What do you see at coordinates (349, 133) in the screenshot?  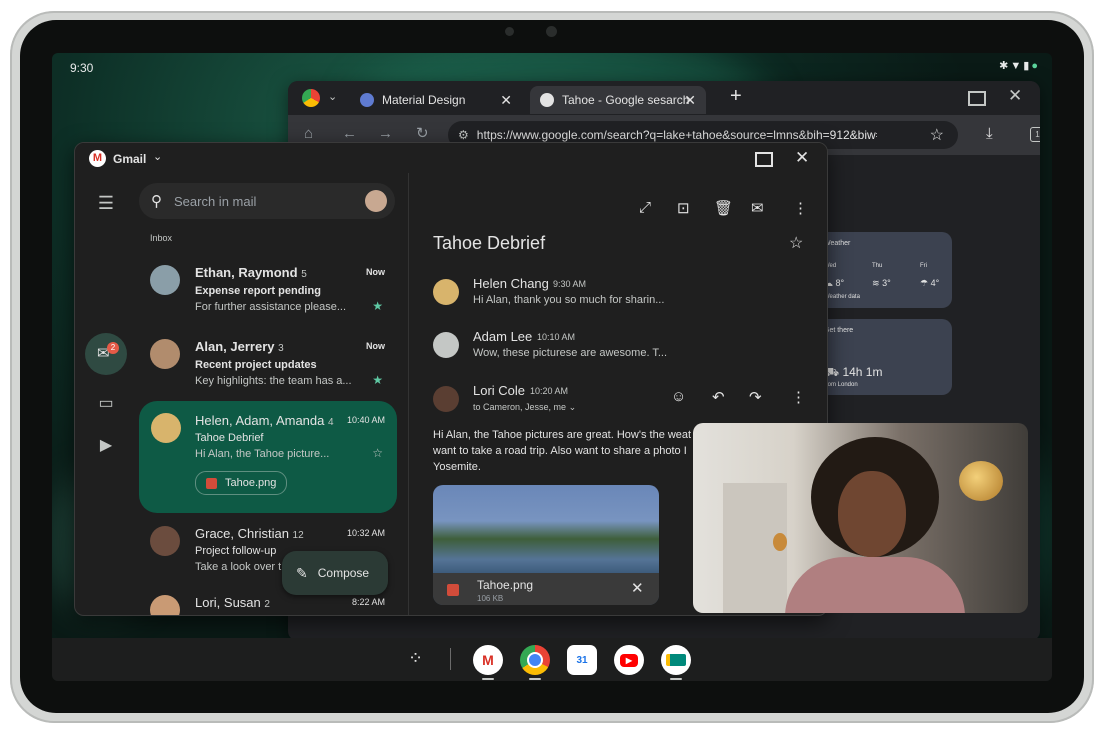 I see `back-icon: ←` at bounding box center [349, 133].